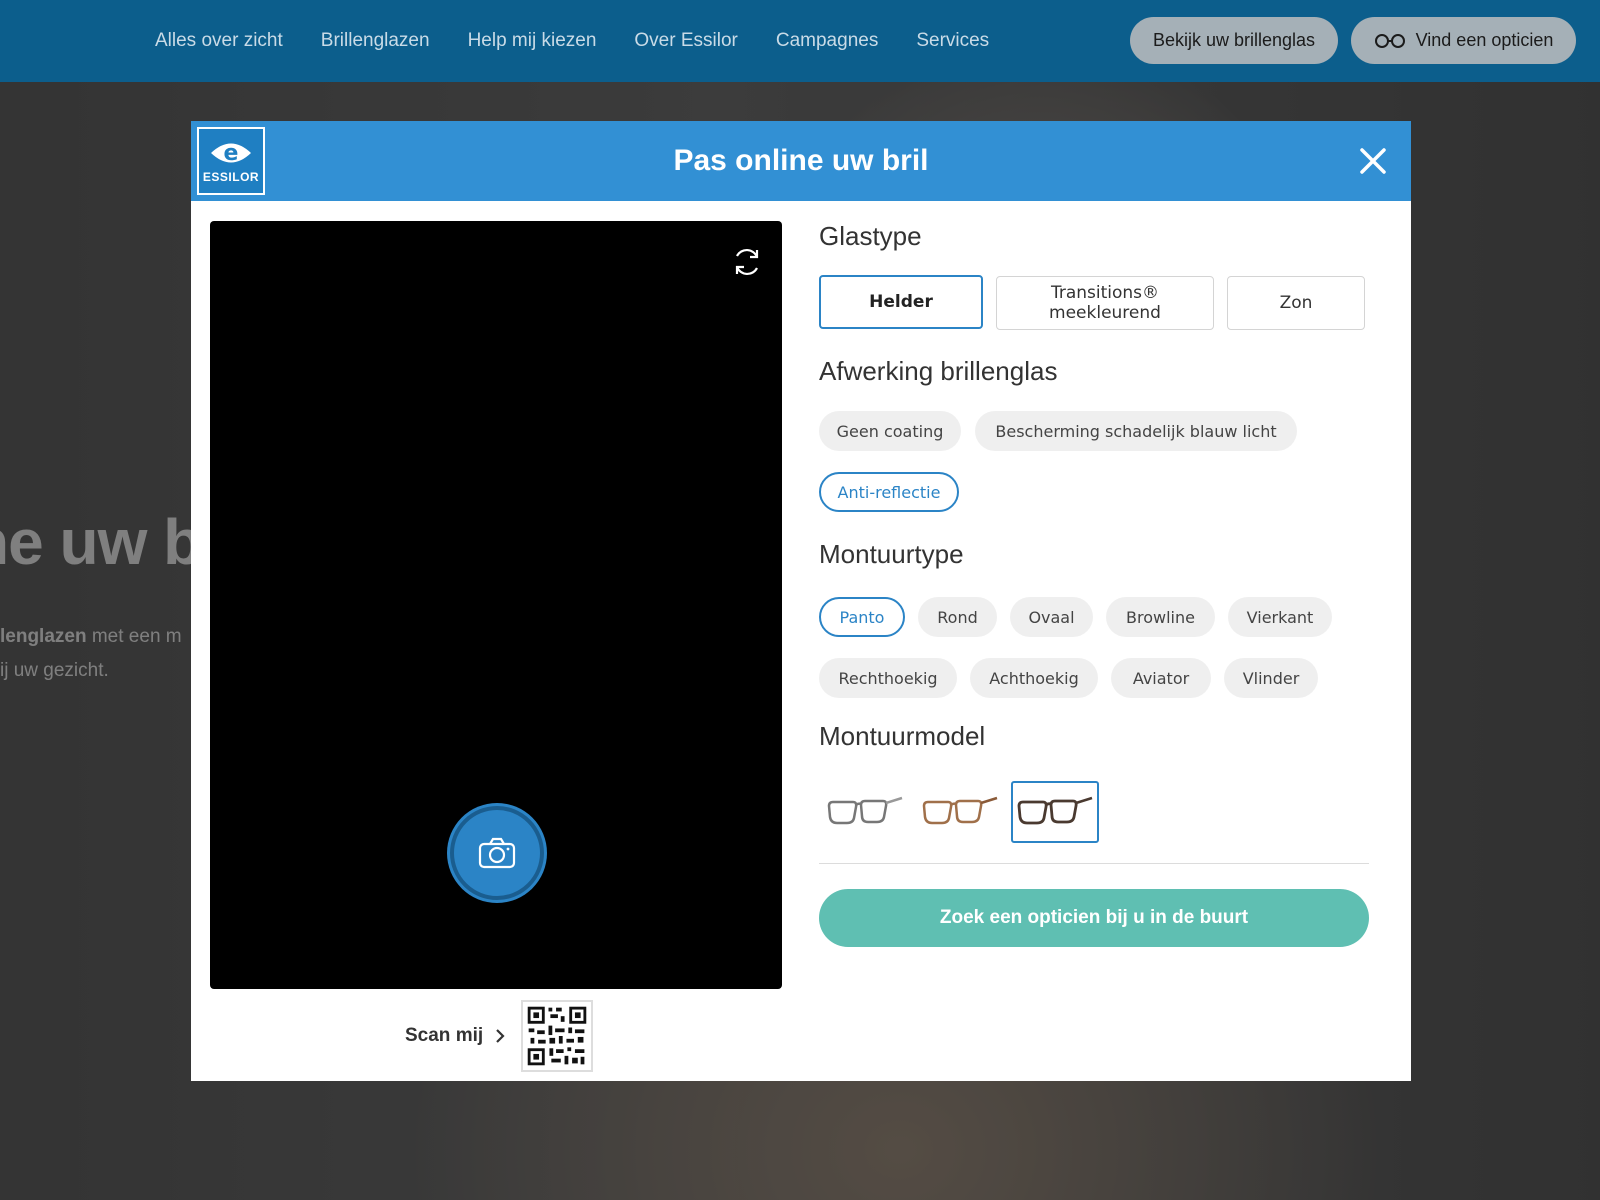  I want to click on afwerking-option-blauw-licht: Bescherming schadelijk blauw licht, so click(1136, 431).